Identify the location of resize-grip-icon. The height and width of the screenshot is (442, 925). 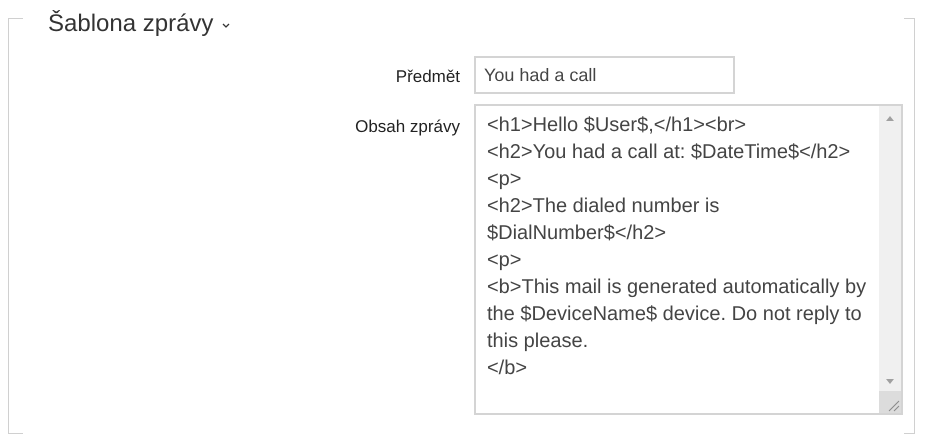
(890, 402).